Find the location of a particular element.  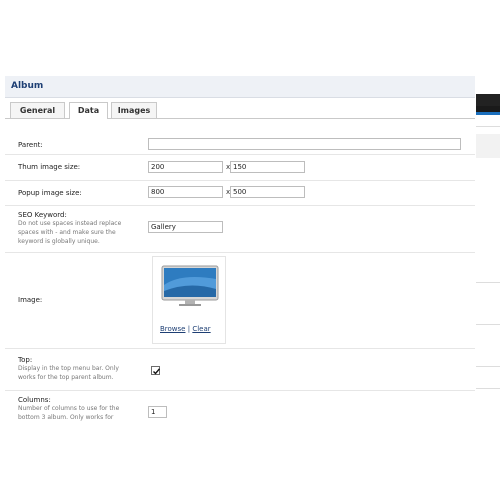

seo-hint-line-1: Do not use spaces instead replace is located at coordinates (70, 223).